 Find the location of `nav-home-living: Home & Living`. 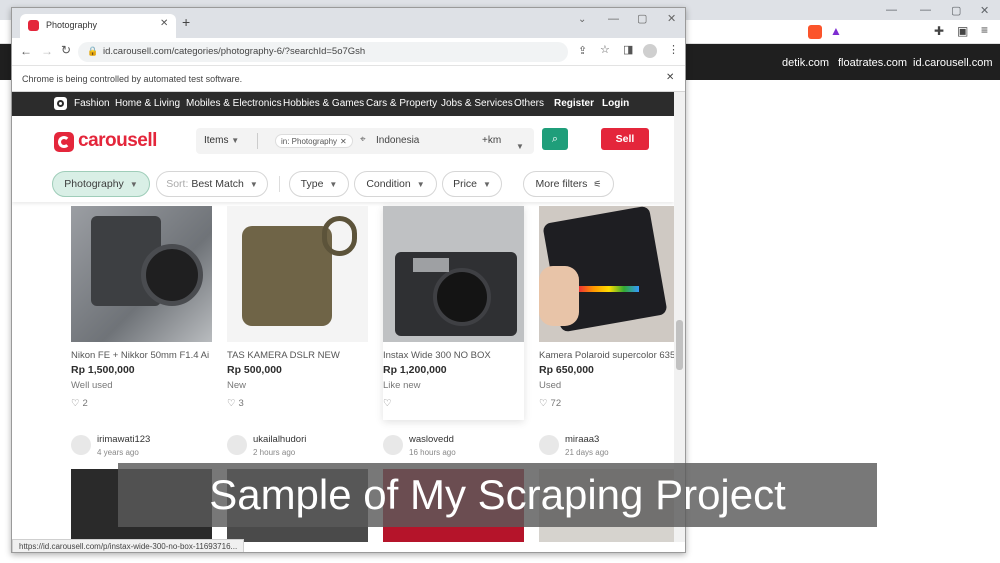

nav-home-living: Home & Living is located at coordinates (147, 103).